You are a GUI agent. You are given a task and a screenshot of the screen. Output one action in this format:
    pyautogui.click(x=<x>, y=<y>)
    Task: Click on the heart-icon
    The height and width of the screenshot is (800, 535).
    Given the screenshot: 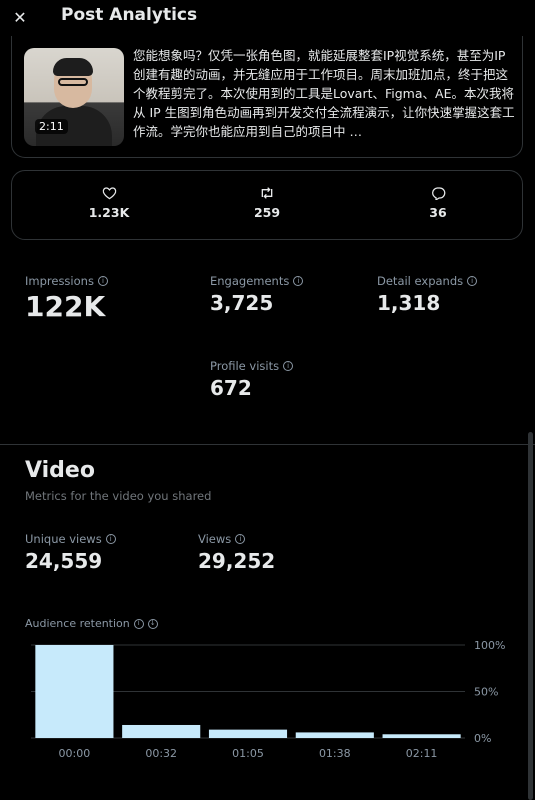 What is the action you would take?
    pyautogui.click(x=109, y=193)
    